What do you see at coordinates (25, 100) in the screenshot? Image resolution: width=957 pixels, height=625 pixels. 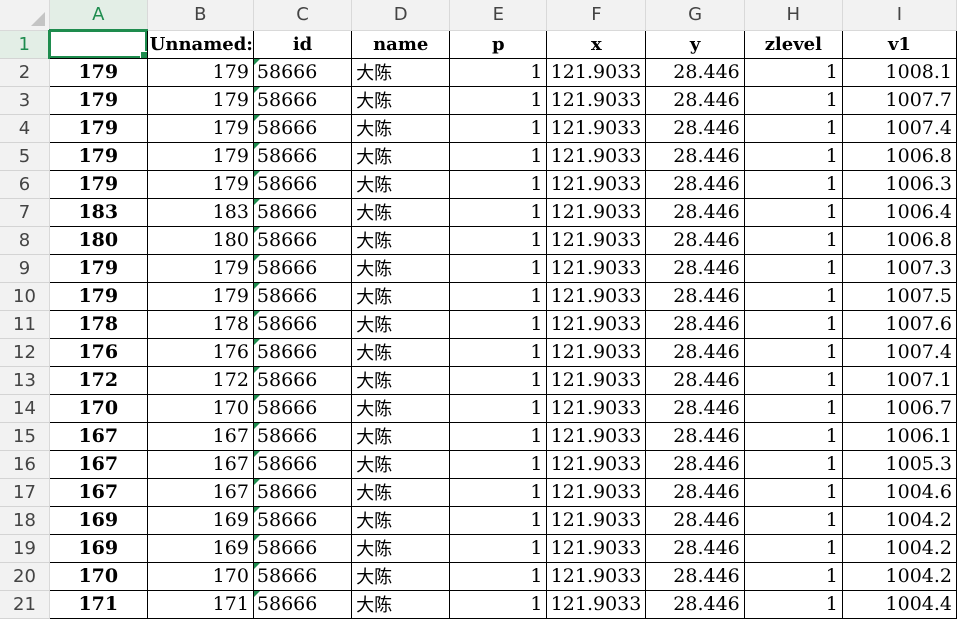 I see `row-header: 3` at bounding box center [25, 100].